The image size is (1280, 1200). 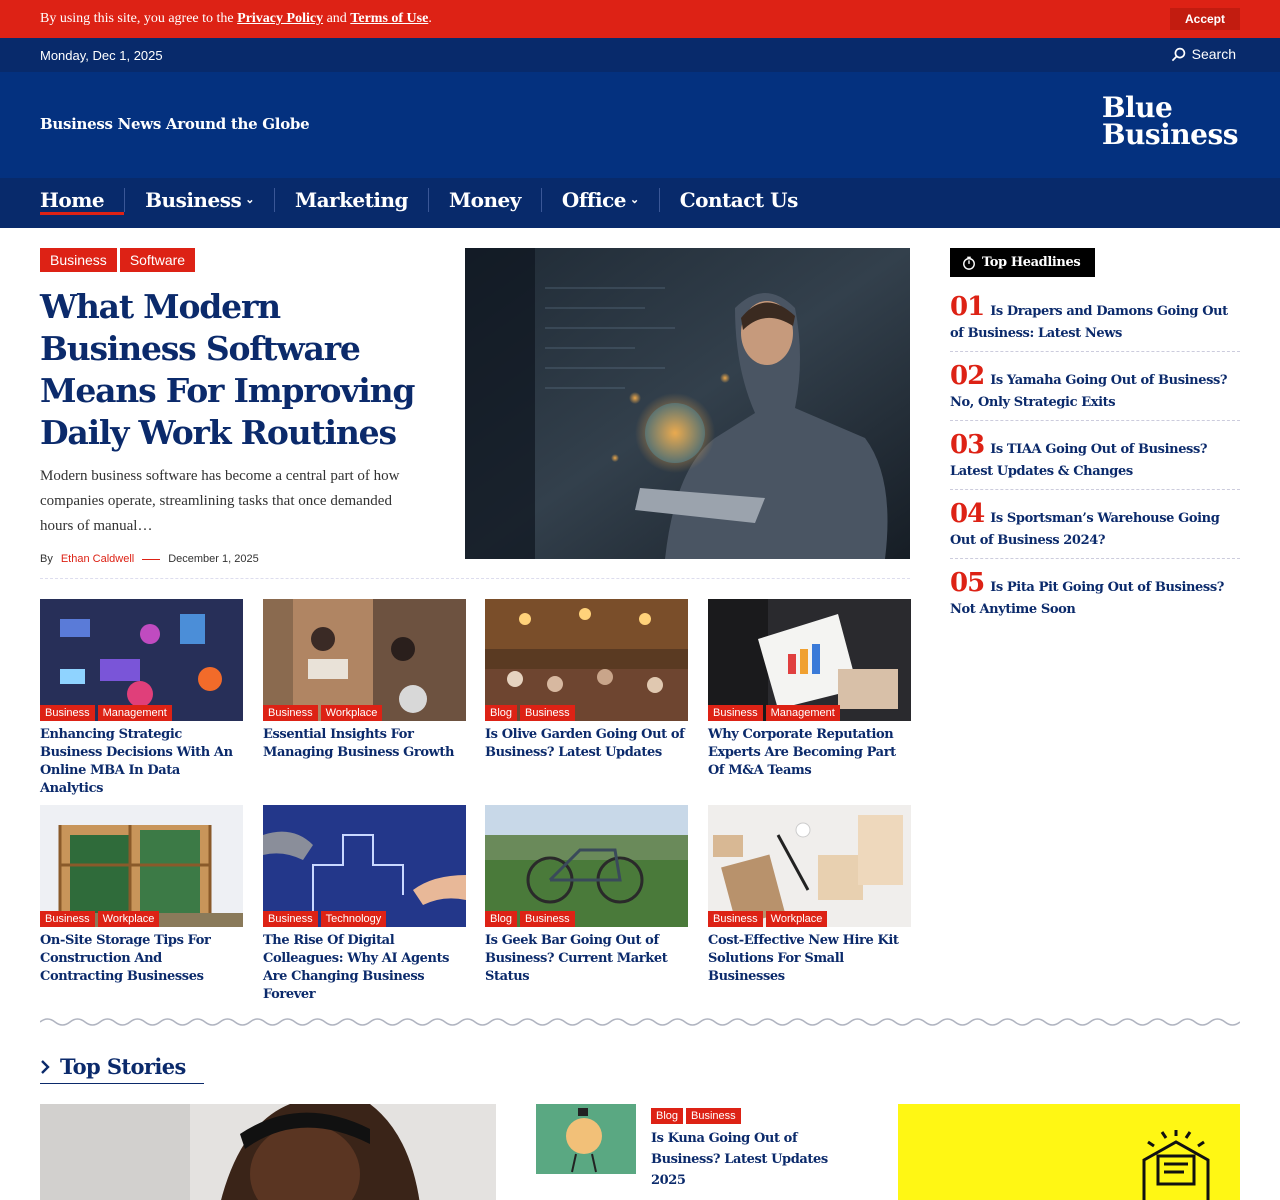 I want to click on wave-divider, so click(x=640, y=1022).